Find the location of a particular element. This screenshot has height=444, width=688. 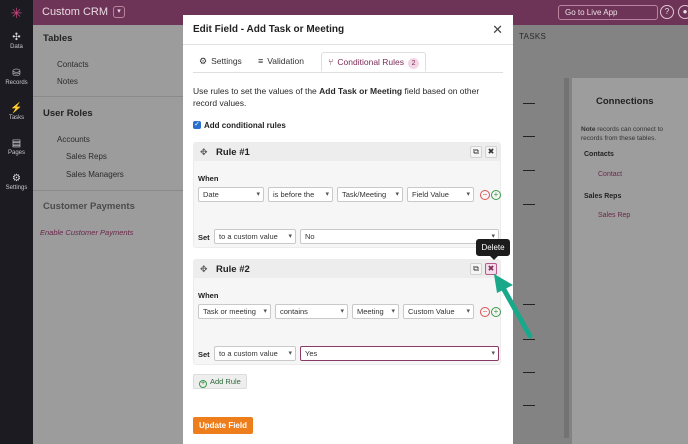

app-switcher-caret-icon: ▾ is located at coordinates (119, 12).